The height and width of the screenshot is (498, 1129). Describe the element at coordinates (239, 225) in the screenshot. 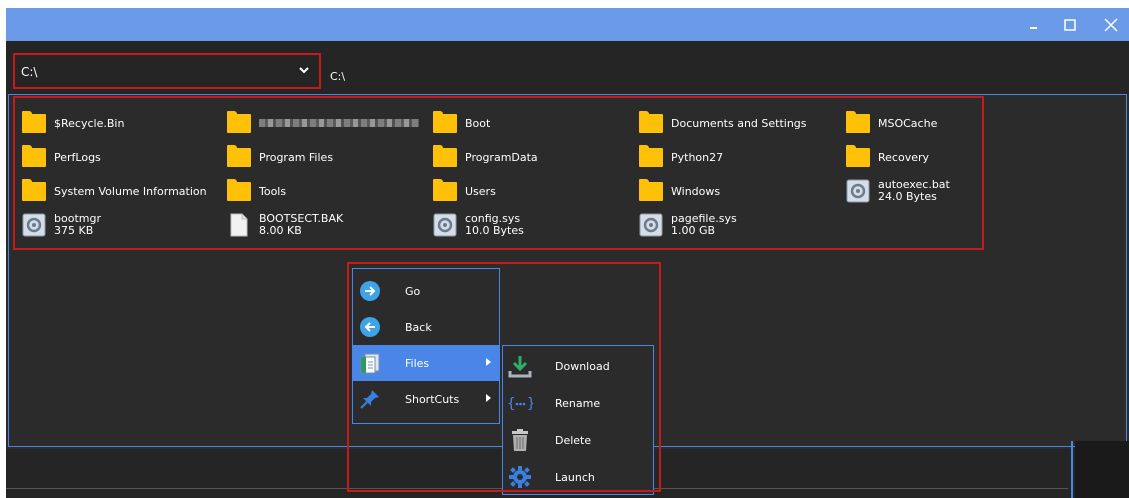

I see `document-icon` at that location.